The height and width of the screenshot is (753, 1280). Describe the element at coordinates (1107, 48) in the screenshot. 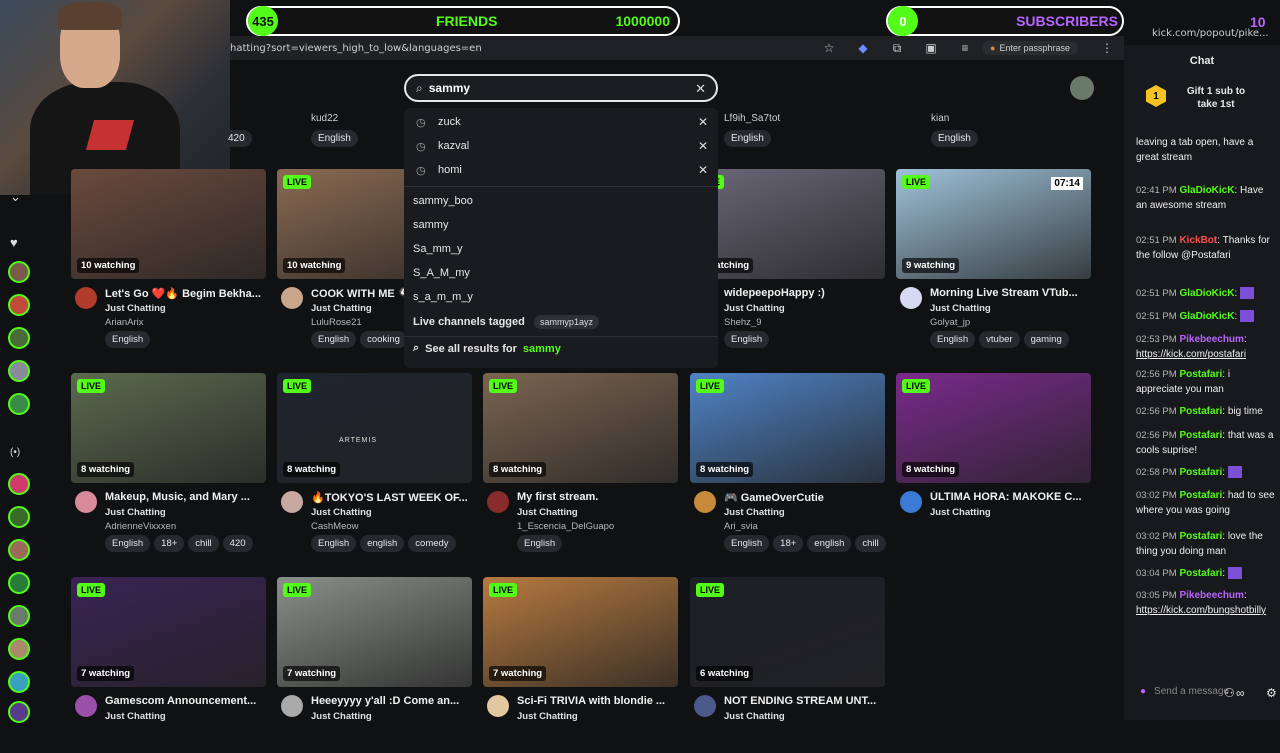

I see `menu-dots-icon: ⋮` at that location.